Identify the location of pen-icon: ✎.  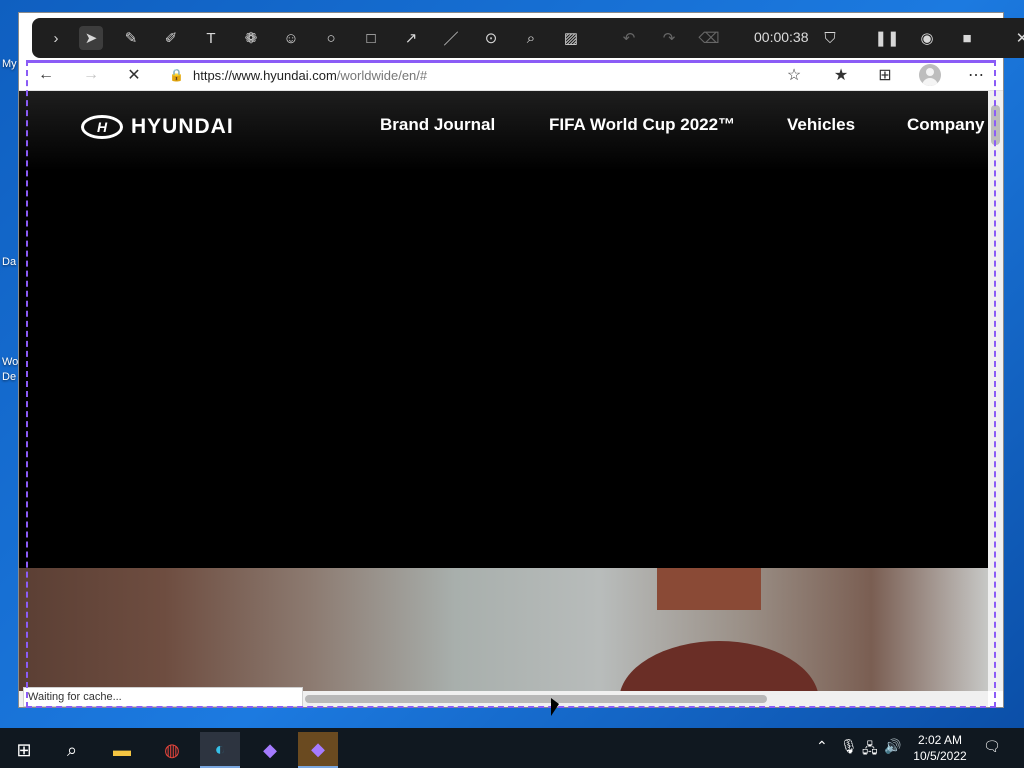
(131, 38).